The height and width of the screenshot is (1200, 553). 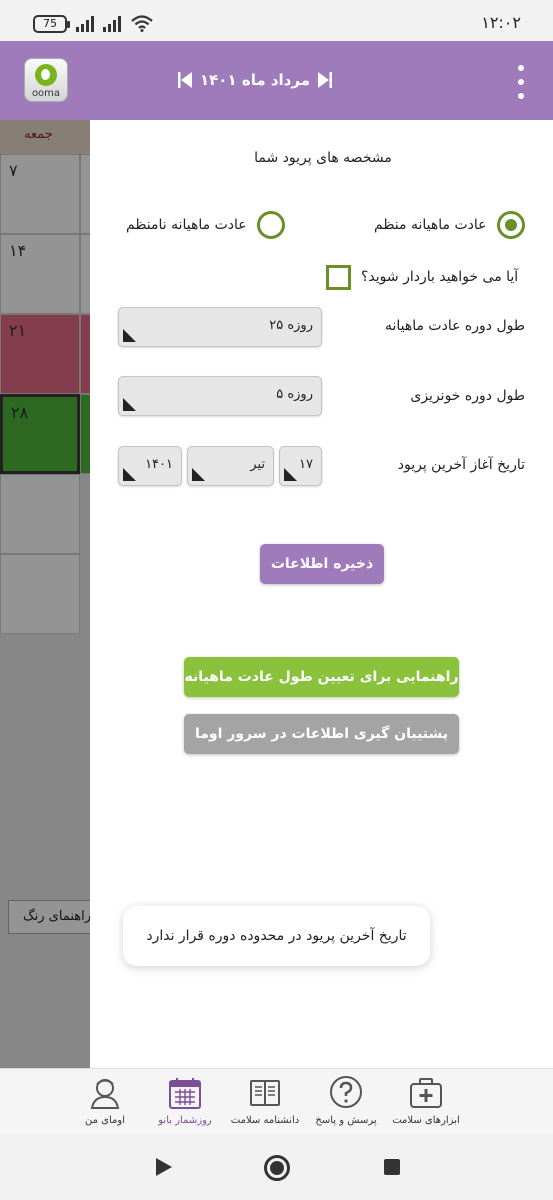 What do you see at coordinates (440, 277) in the screenshot?
I see `pregnancy-question: آیا می خواهید باردار شوید؟` at bounding box center [440, 277].